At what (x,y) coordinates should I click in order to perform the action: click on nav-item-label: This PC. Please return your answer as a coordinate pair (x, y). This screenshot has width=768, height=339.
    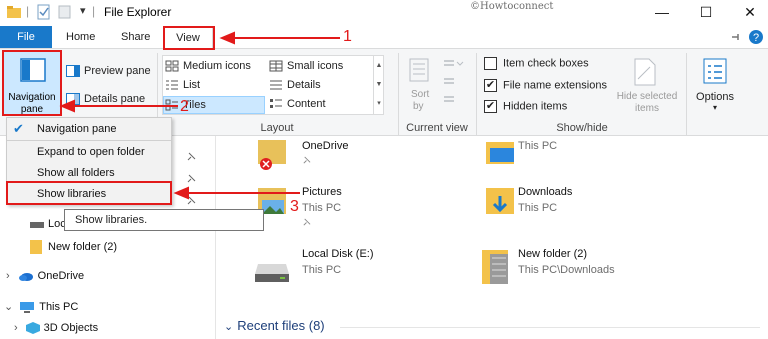
    Looking at the image, I should click on (59, 307).